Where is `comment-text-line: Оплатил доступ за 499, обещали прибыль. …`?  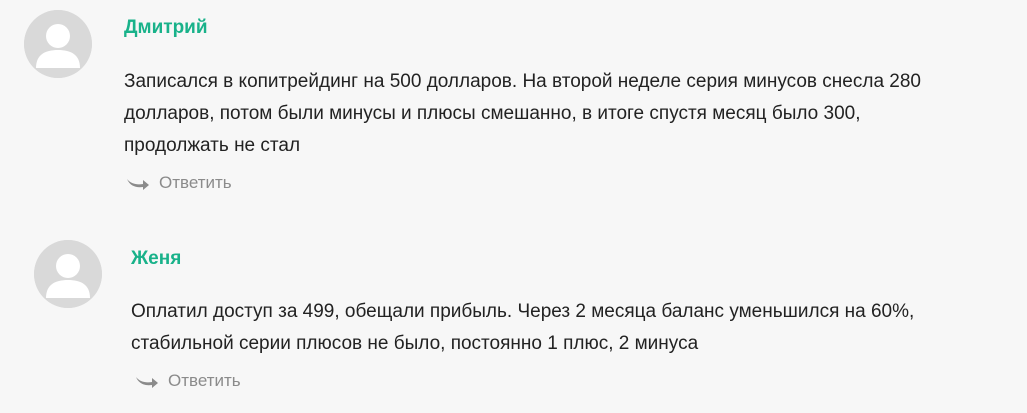
comment-text-line: Оплатил доступ за 499, обещали прибыль. … is located at coordinates (523, 311).